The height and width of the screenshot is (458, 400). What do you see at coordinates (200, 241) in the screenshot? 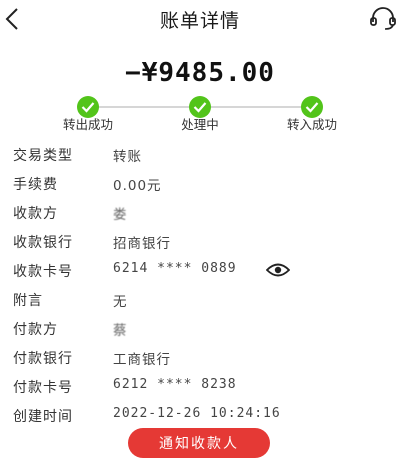
I see `detail-row-payee-bank: 收款银行 招商银行` at bounding box center [200, 241].